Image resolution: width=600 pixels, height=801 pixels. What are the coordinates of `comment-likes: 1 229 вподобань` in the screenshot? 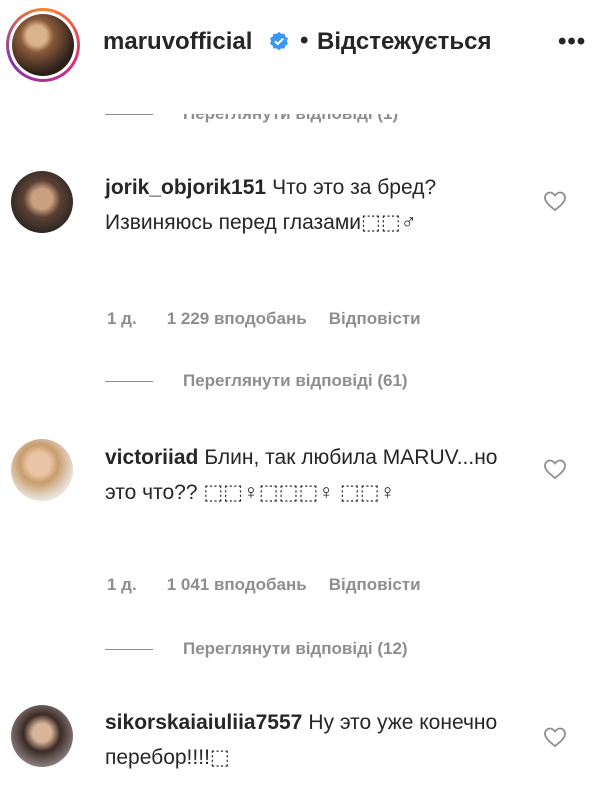 It's located at (237, 320).